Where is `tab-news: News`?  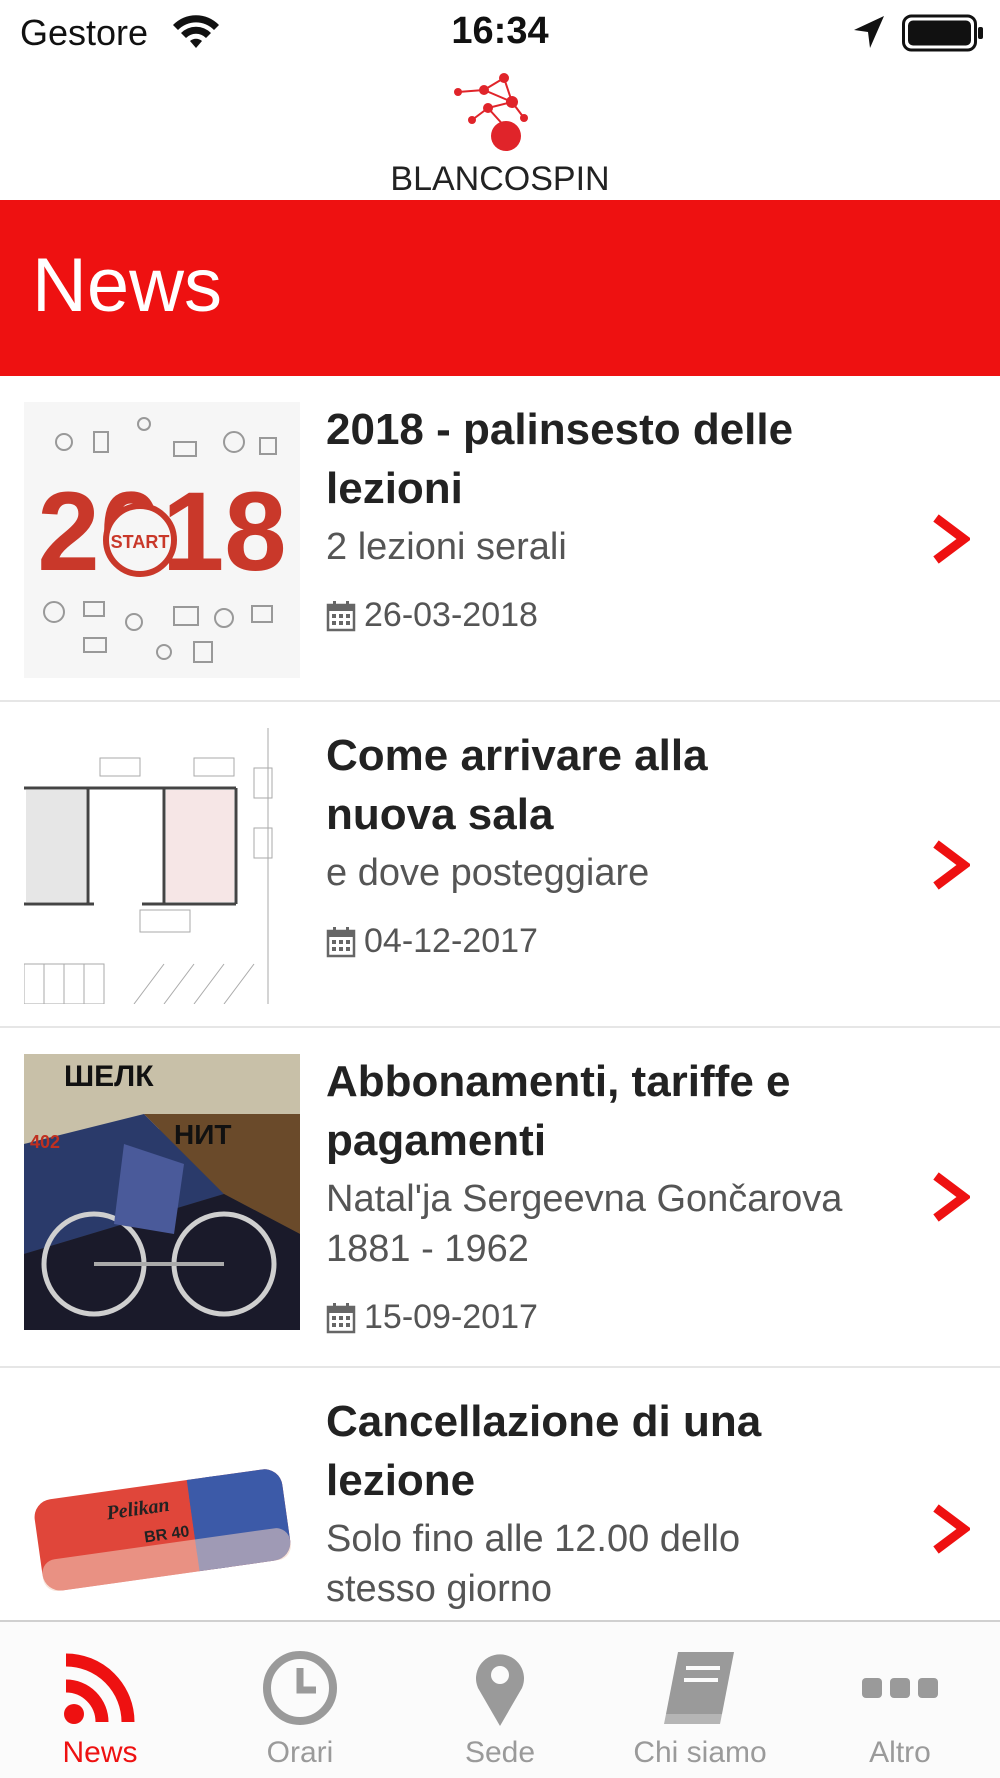 tab-news: News is located at coordinates (100, 1700).